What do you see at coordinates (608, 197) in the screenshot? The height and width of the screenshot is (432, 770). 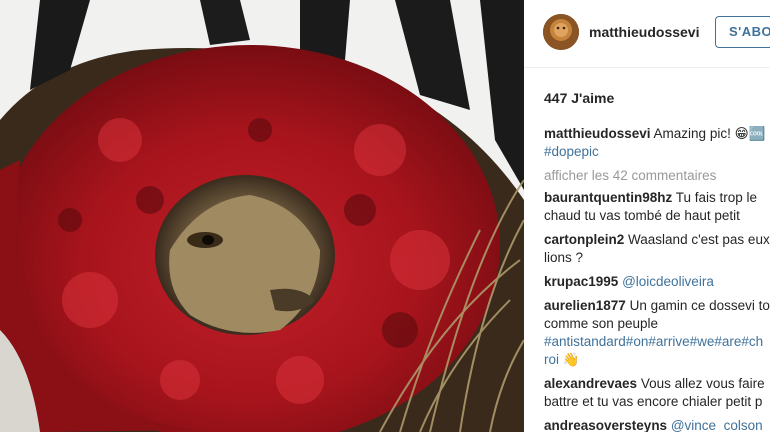 I see `comment-username: baurantquentin98hz` at bounding box center [608, 197].